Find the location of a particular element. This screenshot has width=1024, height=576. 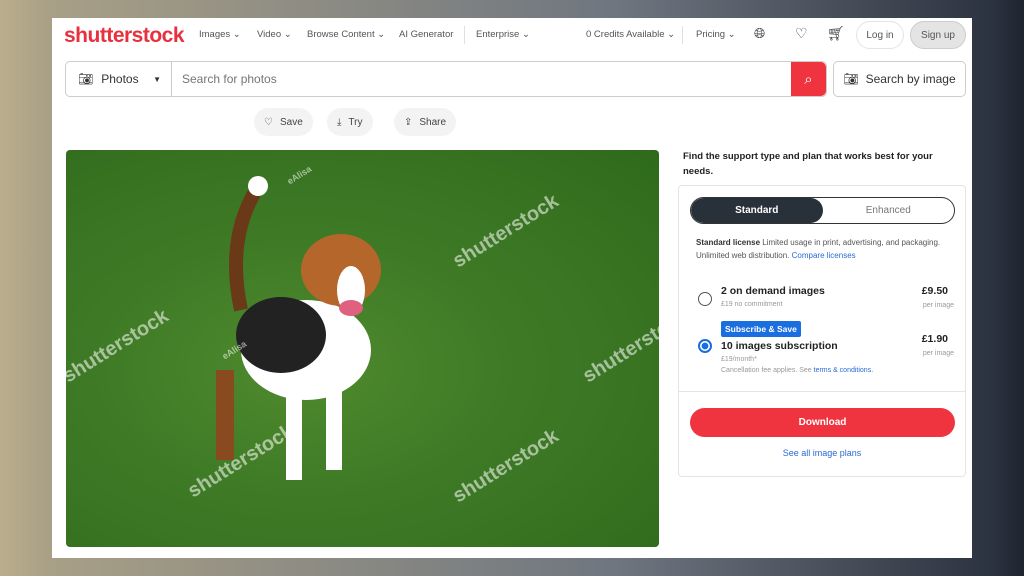

dog-illustration is located at coordinates (298, 328).